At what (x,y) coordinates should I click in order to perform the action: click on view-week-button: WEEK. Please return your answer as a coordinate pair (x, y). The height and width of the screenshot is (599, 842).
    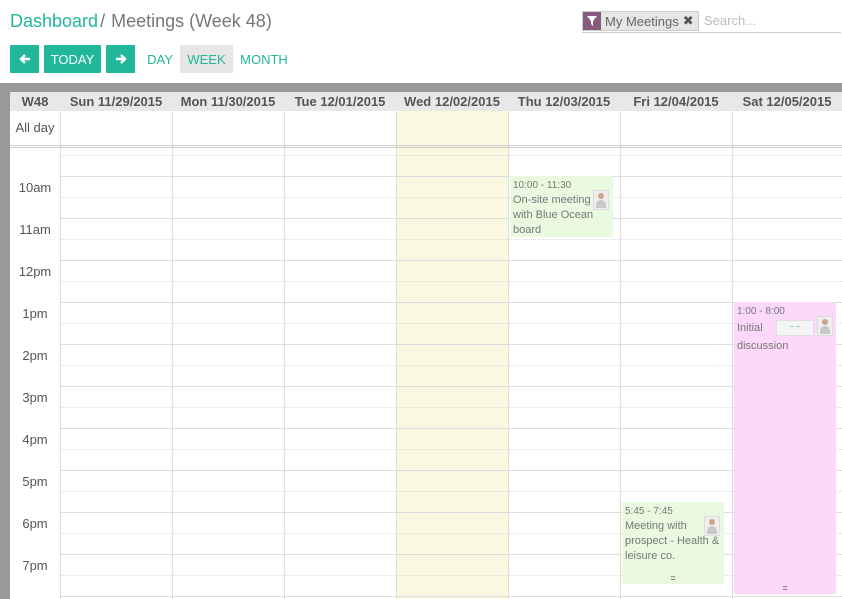
    Looking at the image, I should click on (206, 59).